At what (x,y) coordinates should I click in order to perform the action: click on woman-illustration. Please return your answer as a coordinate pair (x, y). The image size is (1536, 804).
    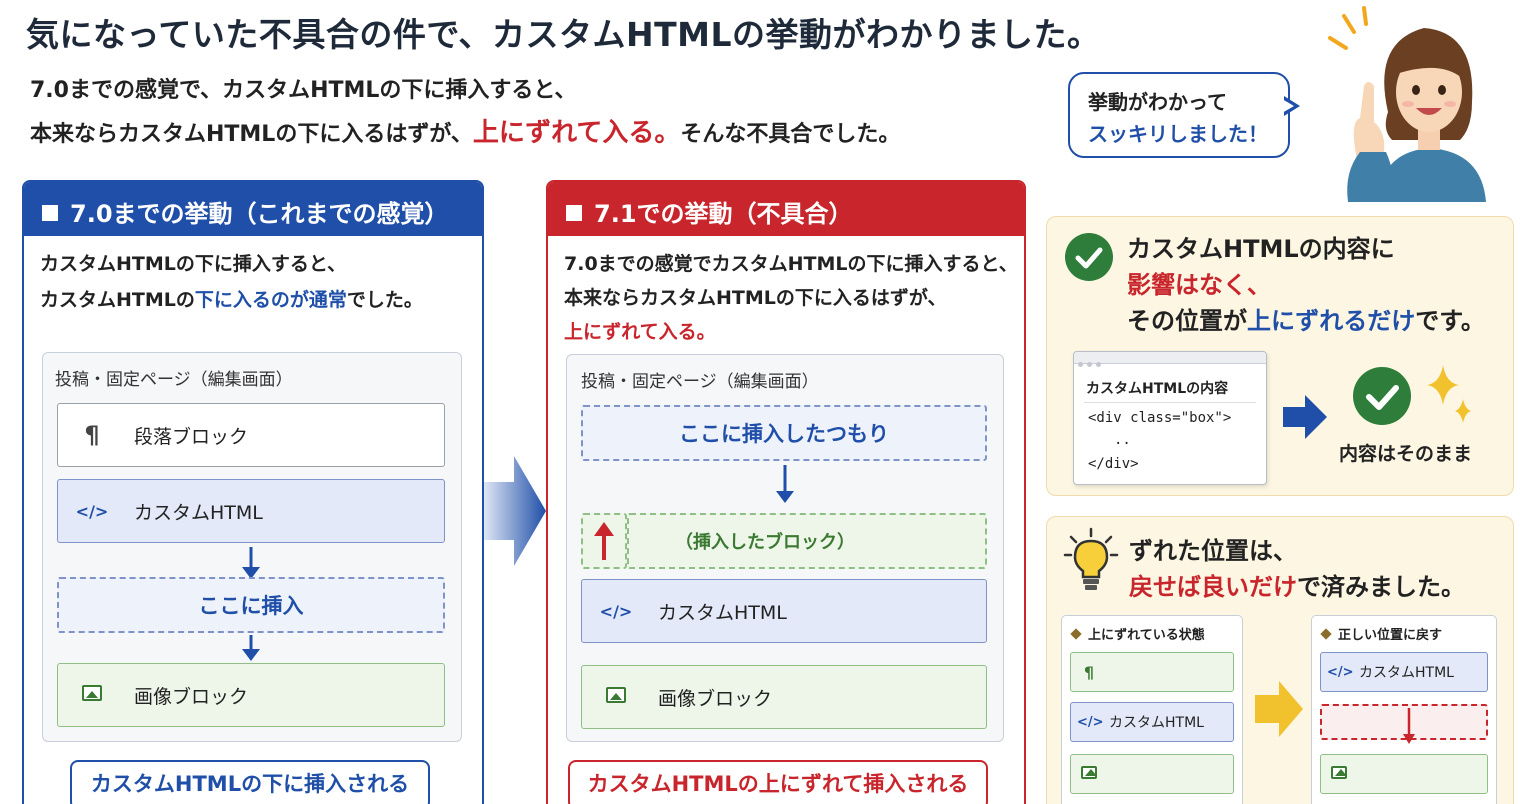
    Looking at the image, I should click on (1407, 104).